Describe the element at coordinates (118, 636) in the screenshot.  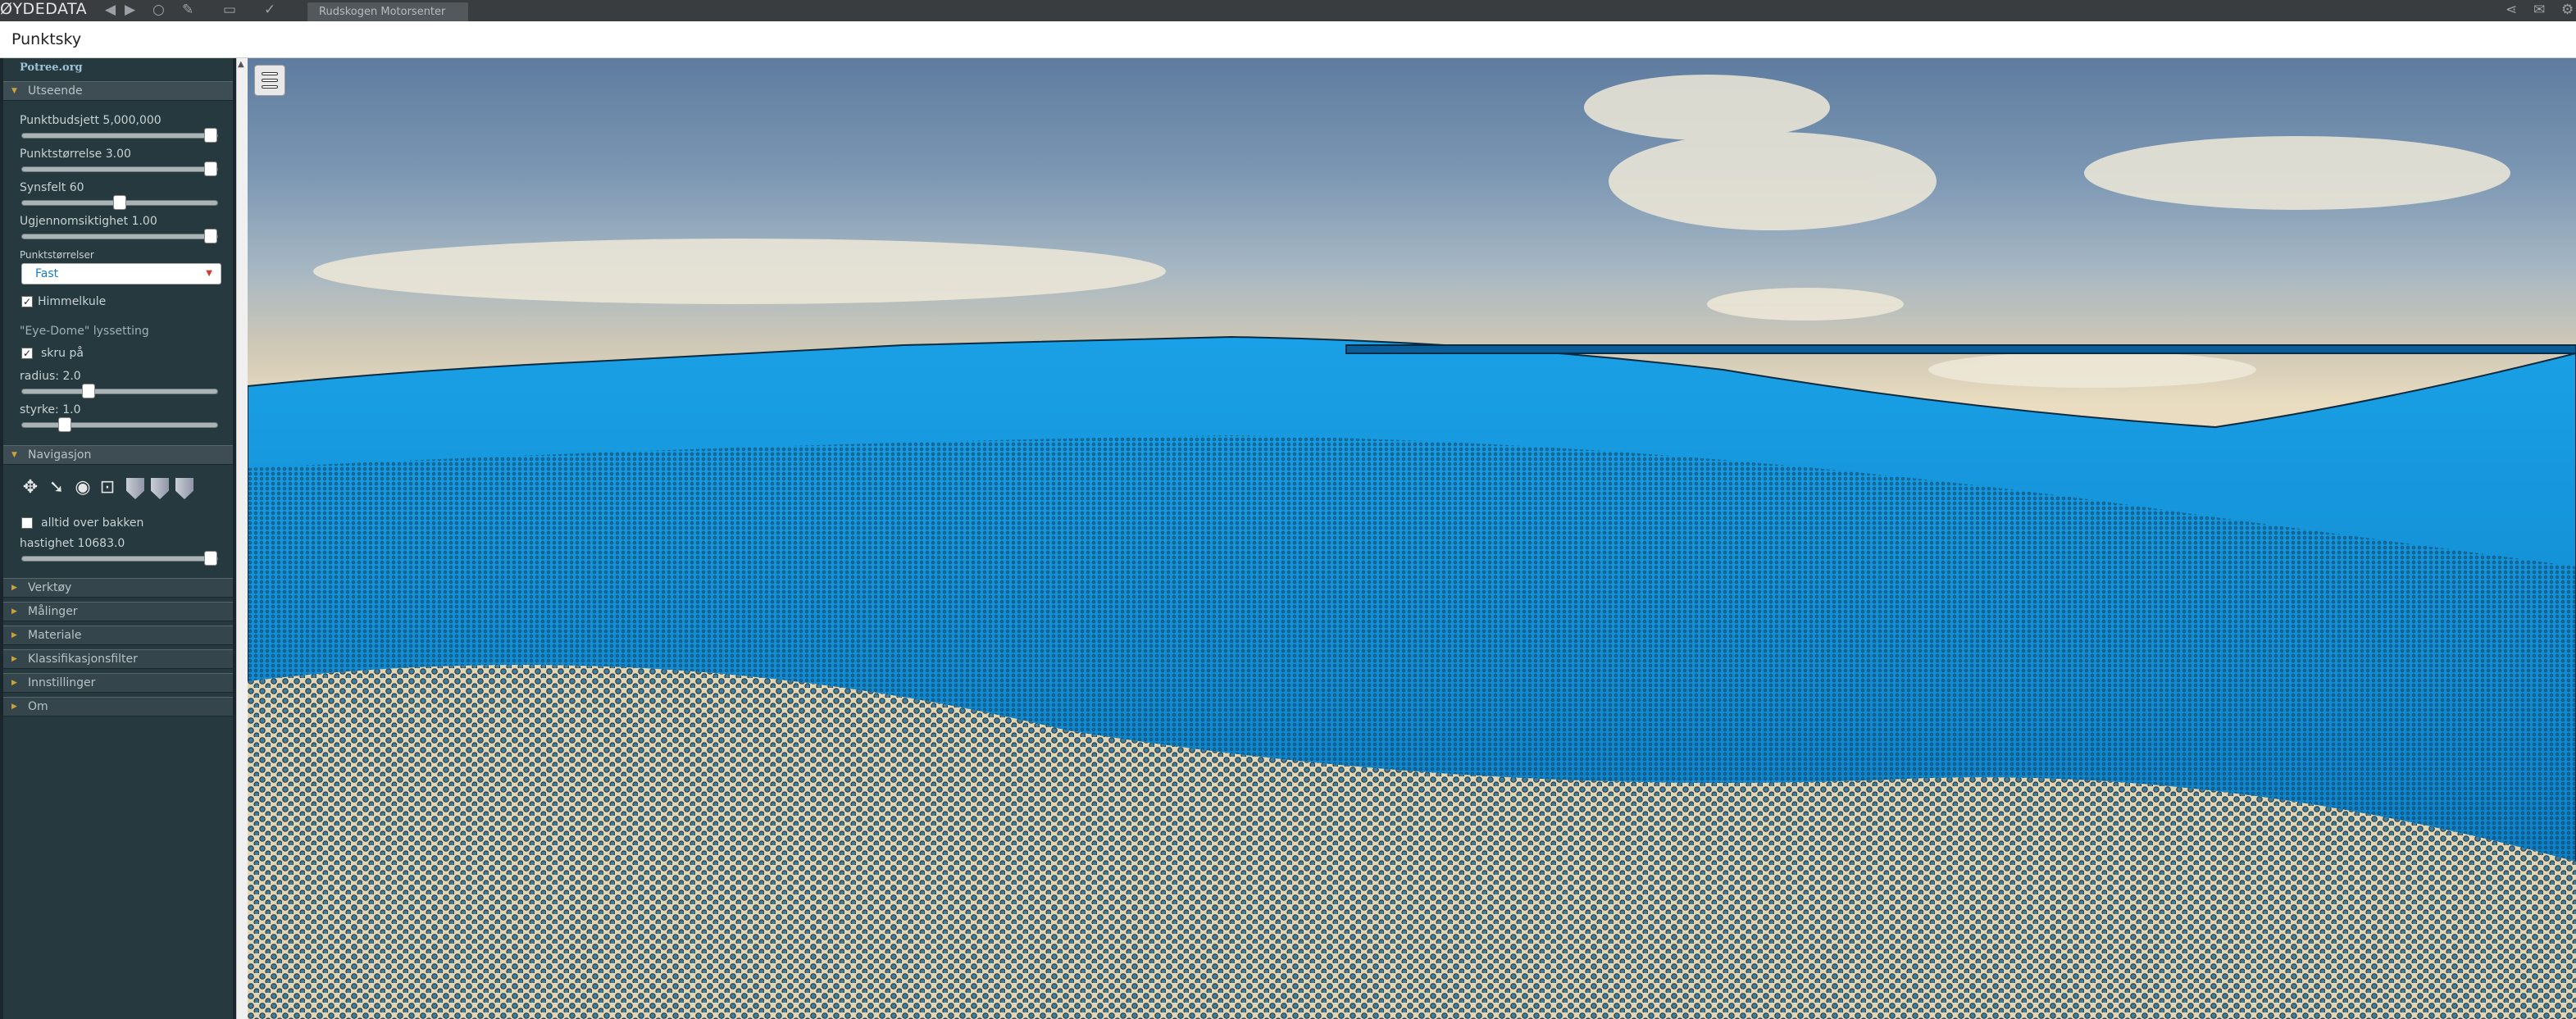
I see `section-material: ▶ Materiale` at that location.